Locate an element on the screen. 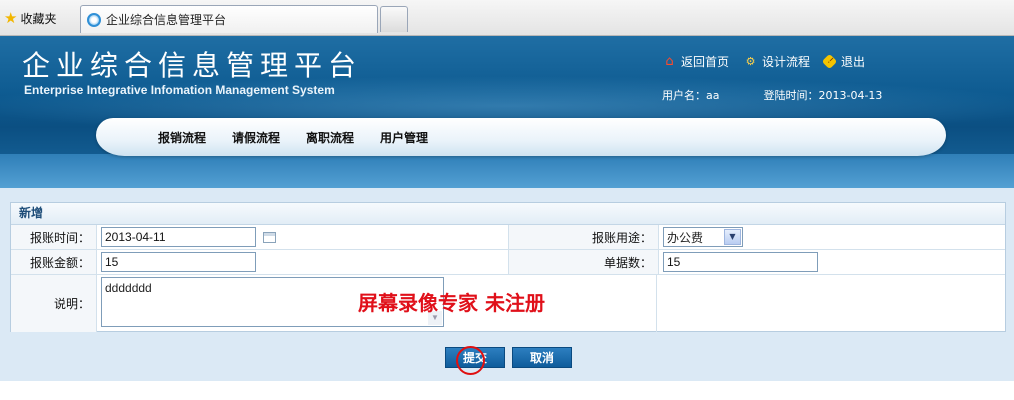 This screenshot has height=400, width=1014. user-info: 用户名：aa 登陆时间：2013-04-13 is located at coordinates (772, 95).